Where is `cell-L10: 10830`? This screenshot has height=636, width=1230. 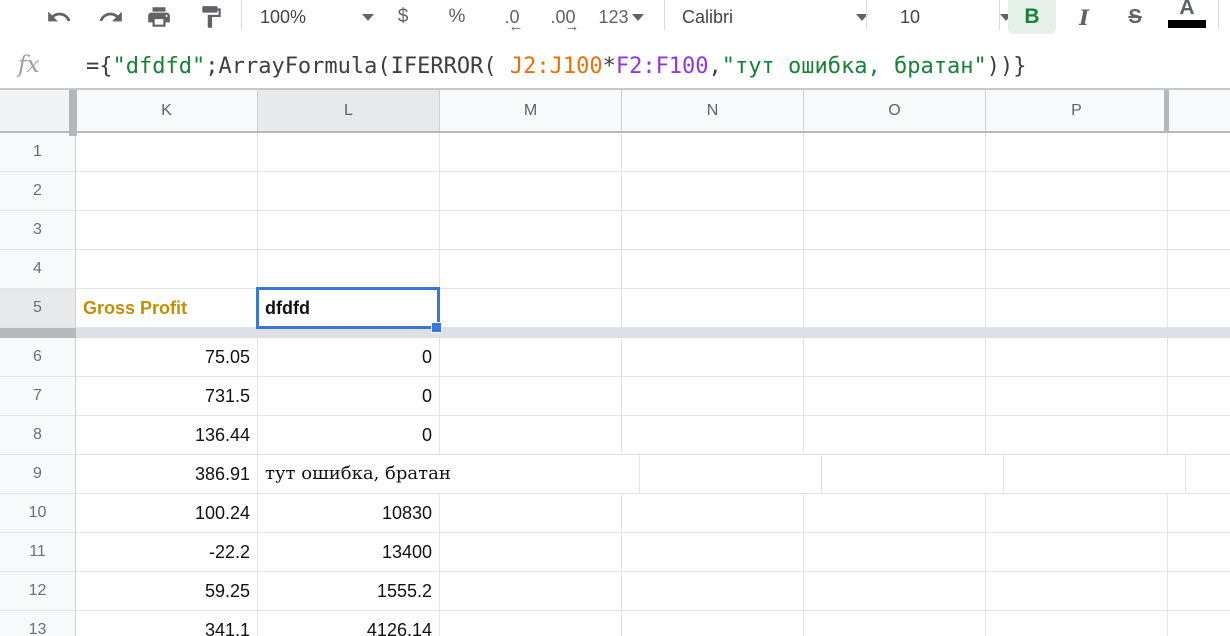
cell-L10: 10830 is located at coordinates (349, 513).